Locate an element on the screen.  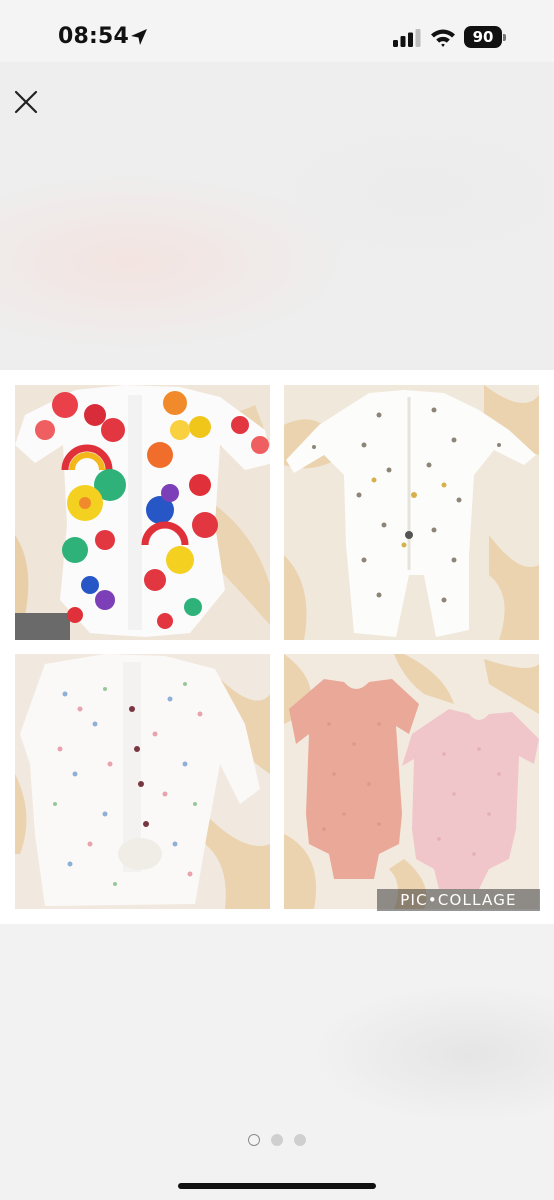
status-bar: 08:54 90 is located at coordinates (277, 35).